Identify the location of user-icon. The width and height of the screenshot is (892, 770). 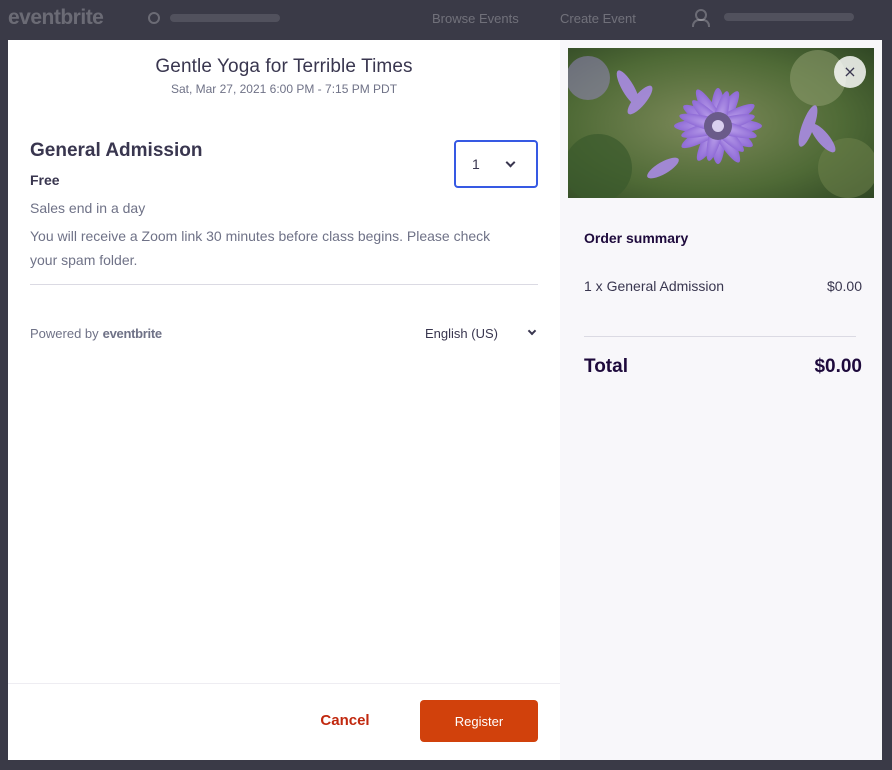
(701, 18).